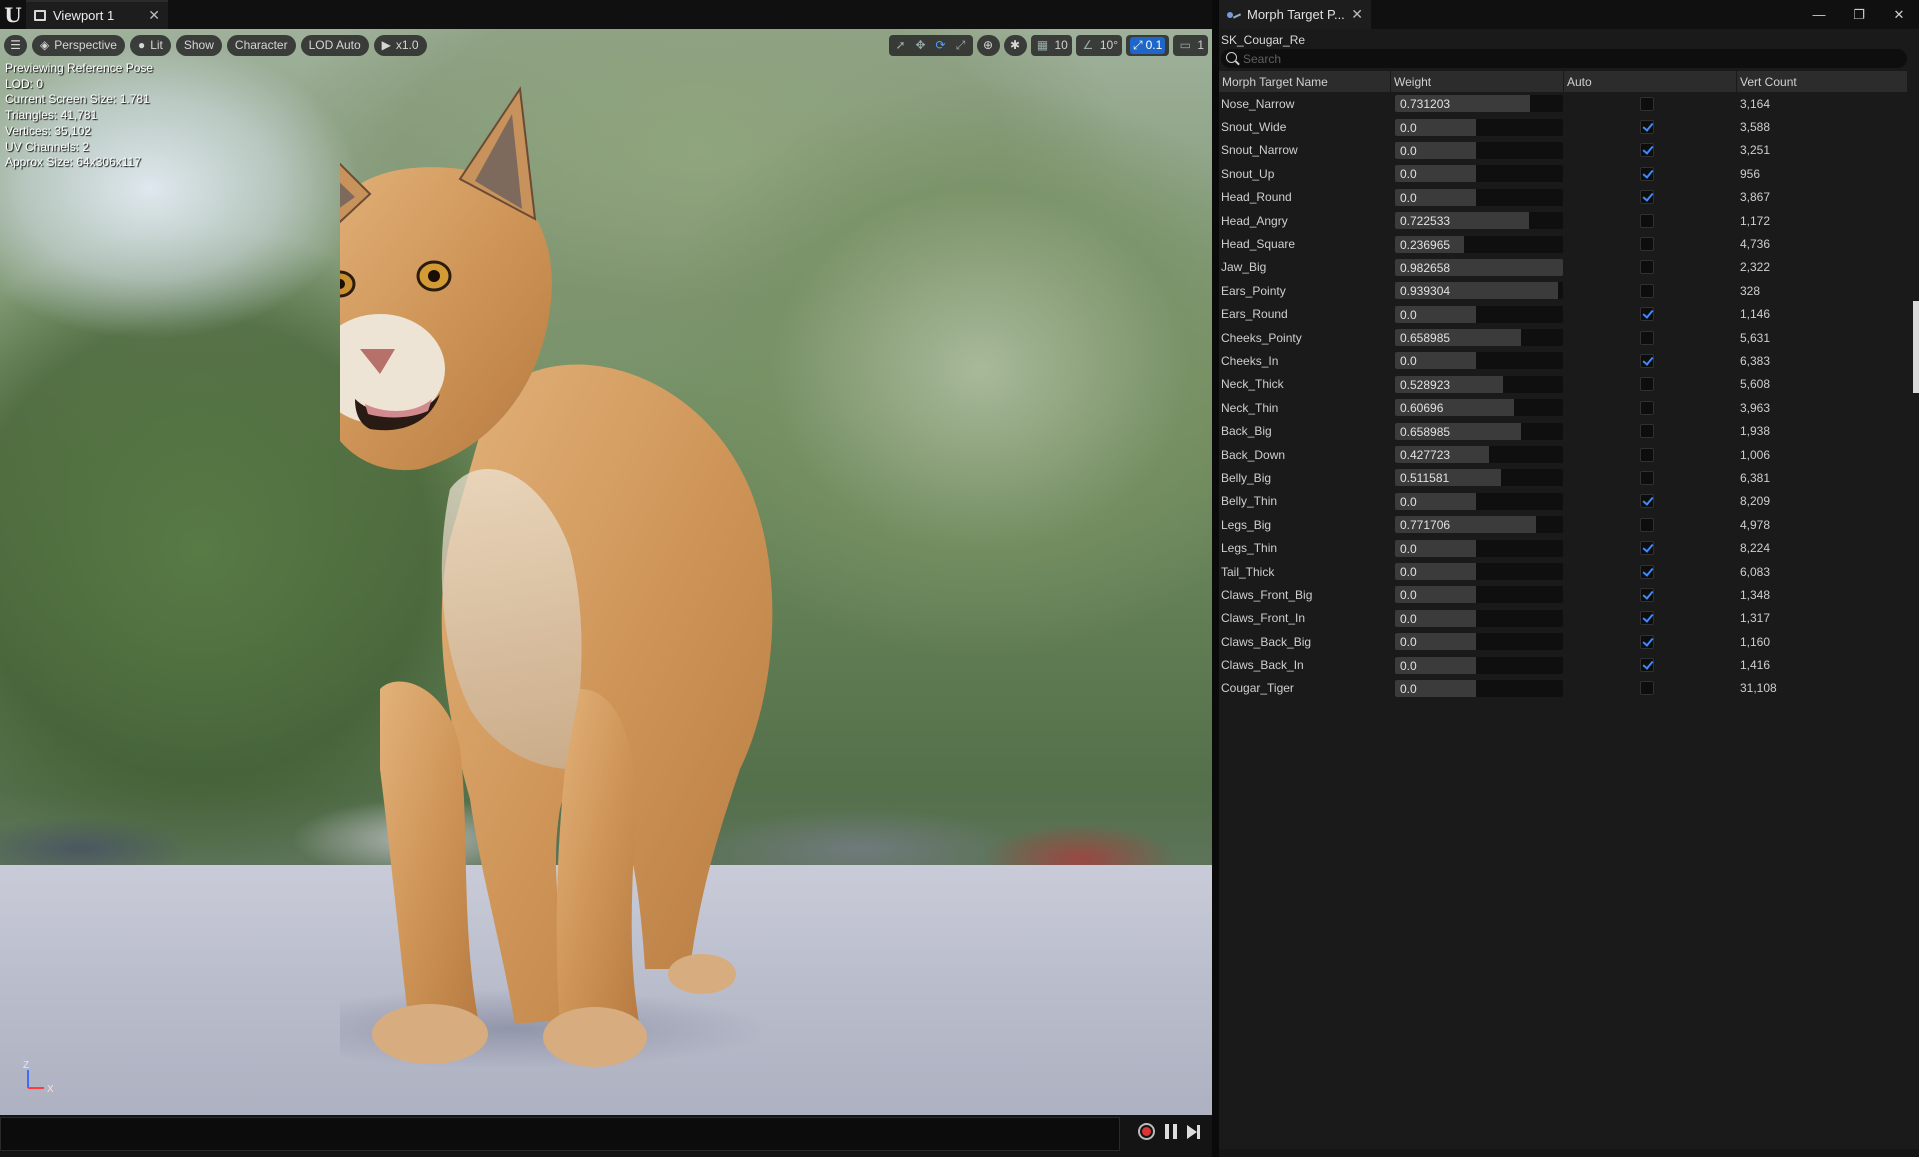 The width and height of the screenshot is (1919, 1157). I want to click on rotate-icon: ⟳, so click(941, 45).